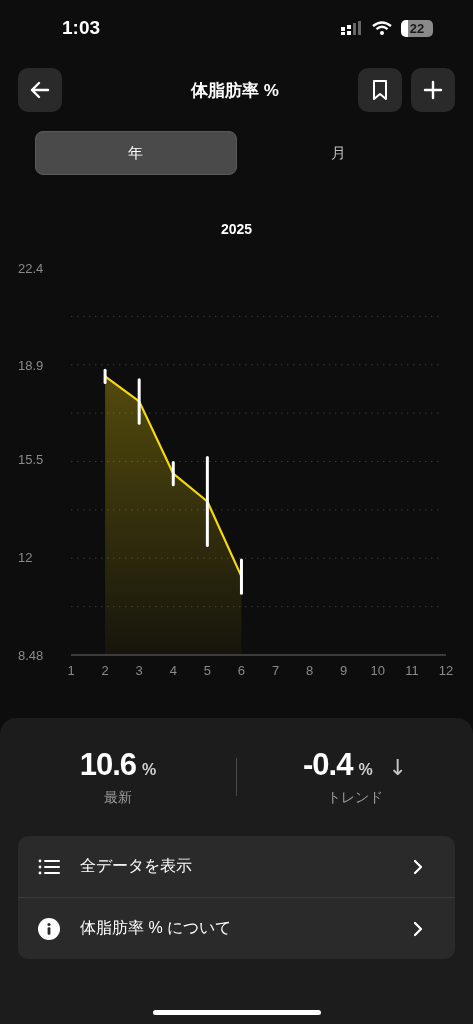 This screenshot has height=1024, width=473. Describe the element at coordinates (412, 670) in the screenshot. I see `x-tick-label: 11` at that location.